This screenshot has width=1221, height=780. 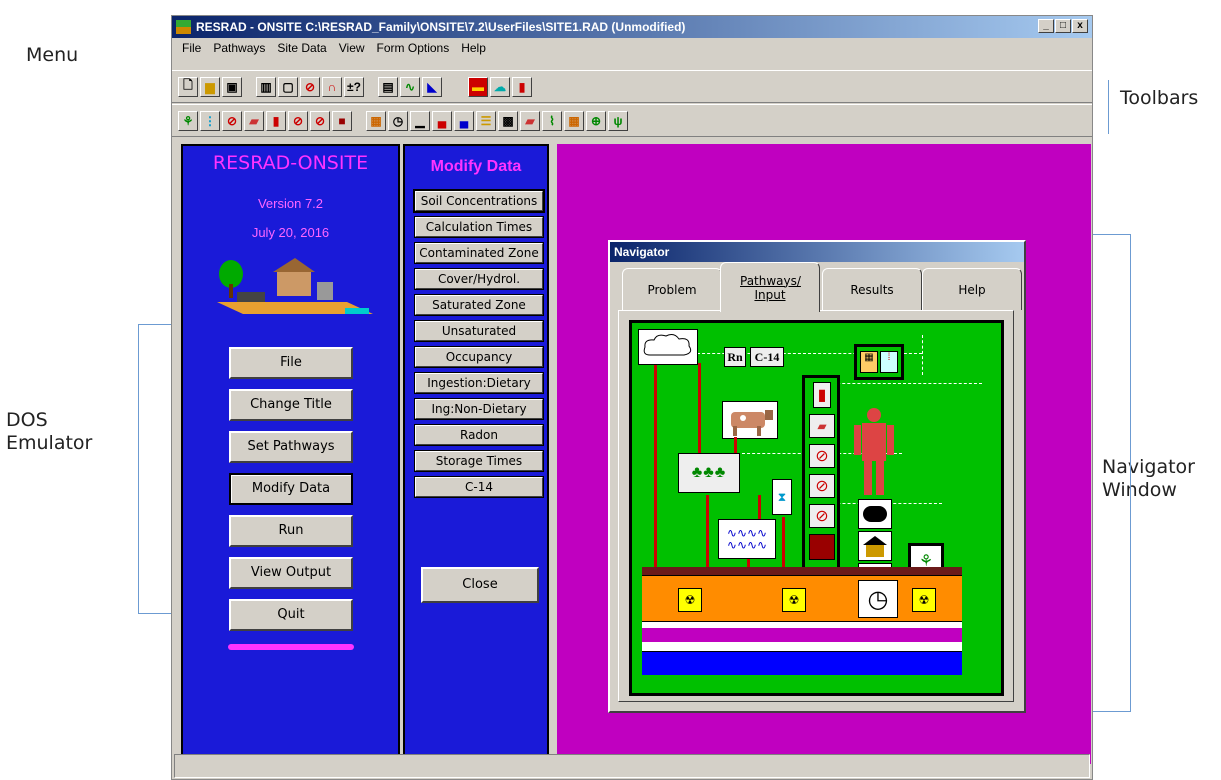 What do you see at coordinates (817, 252) in the screenshot?
I see `navigator-title: Navigator` at bounding box center [817, 252].